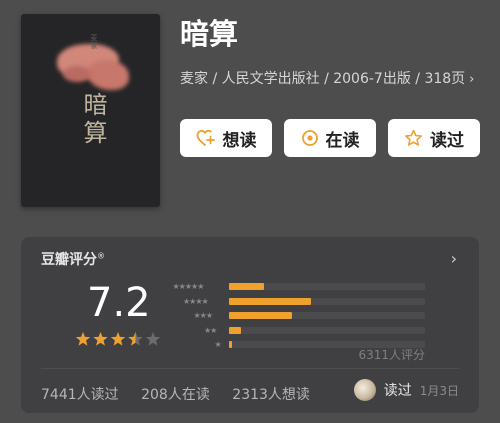 The height and width of the screenshot is (423, 500). What do you see at coordinates (205, 137) in the screenshot?
I see `heart-plus-icon` at bounding box center [205, 137].